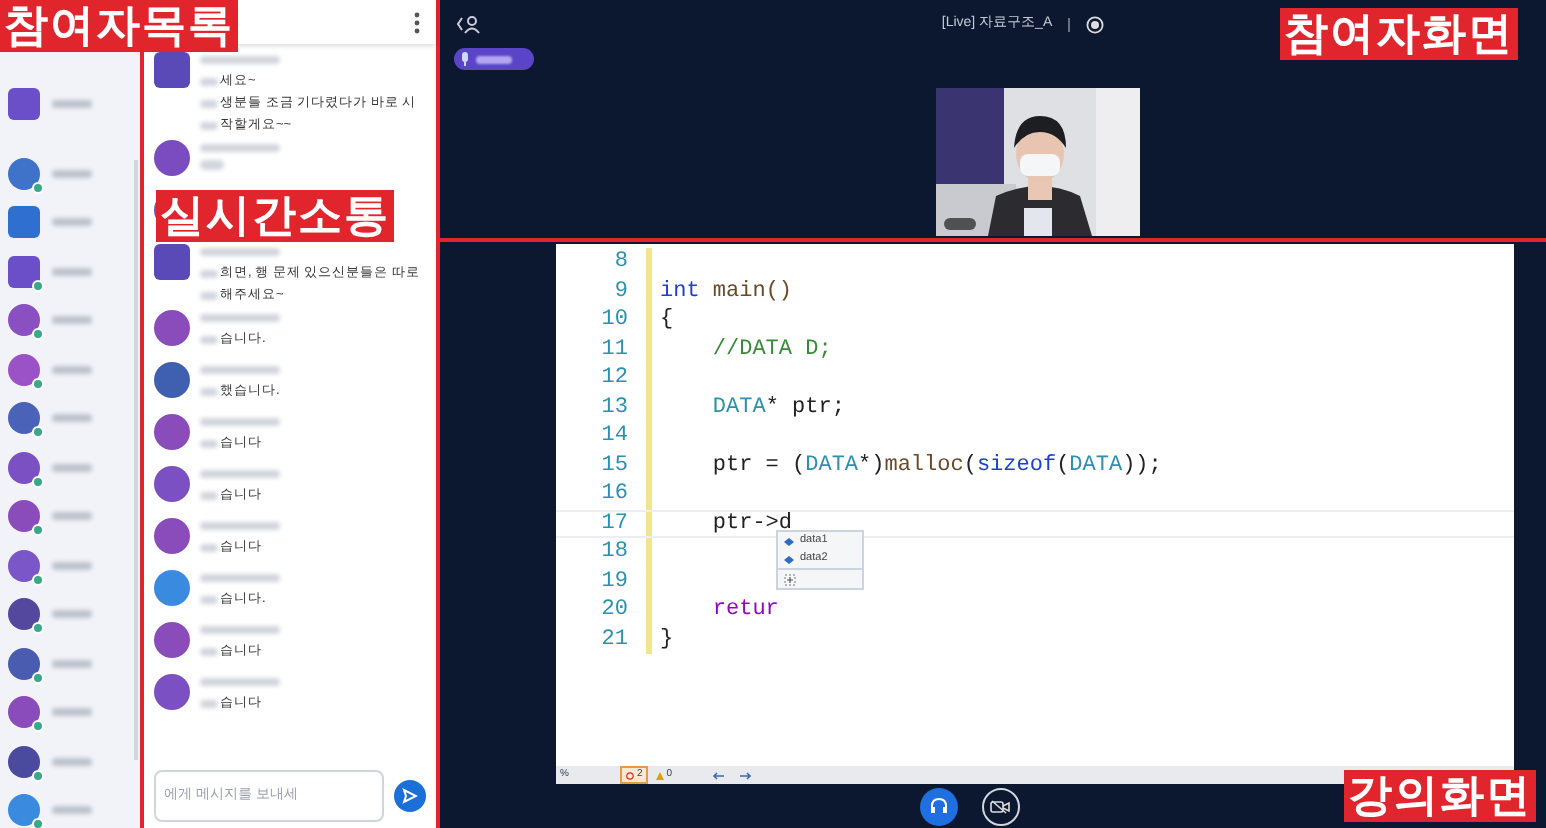  Describe the element at coordinates (468, 24) in the screenshot. I see `participants-icon` at that location.